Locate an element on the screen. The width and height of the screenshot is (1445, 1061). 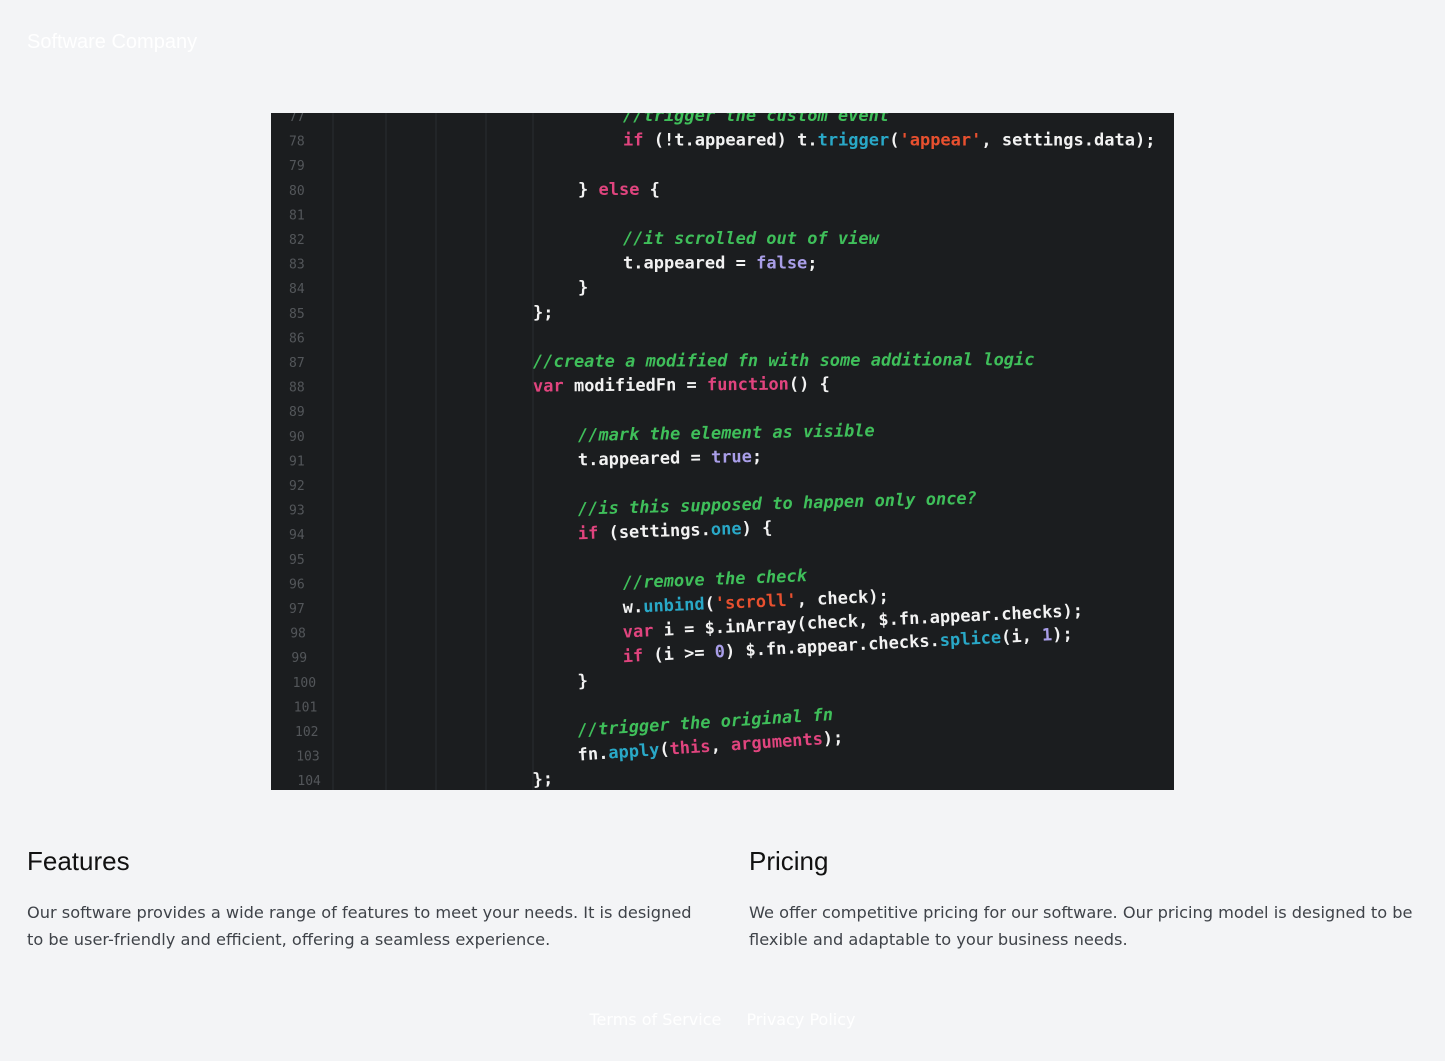
code-token: modifiedFn is located at coordinates (625, 385).